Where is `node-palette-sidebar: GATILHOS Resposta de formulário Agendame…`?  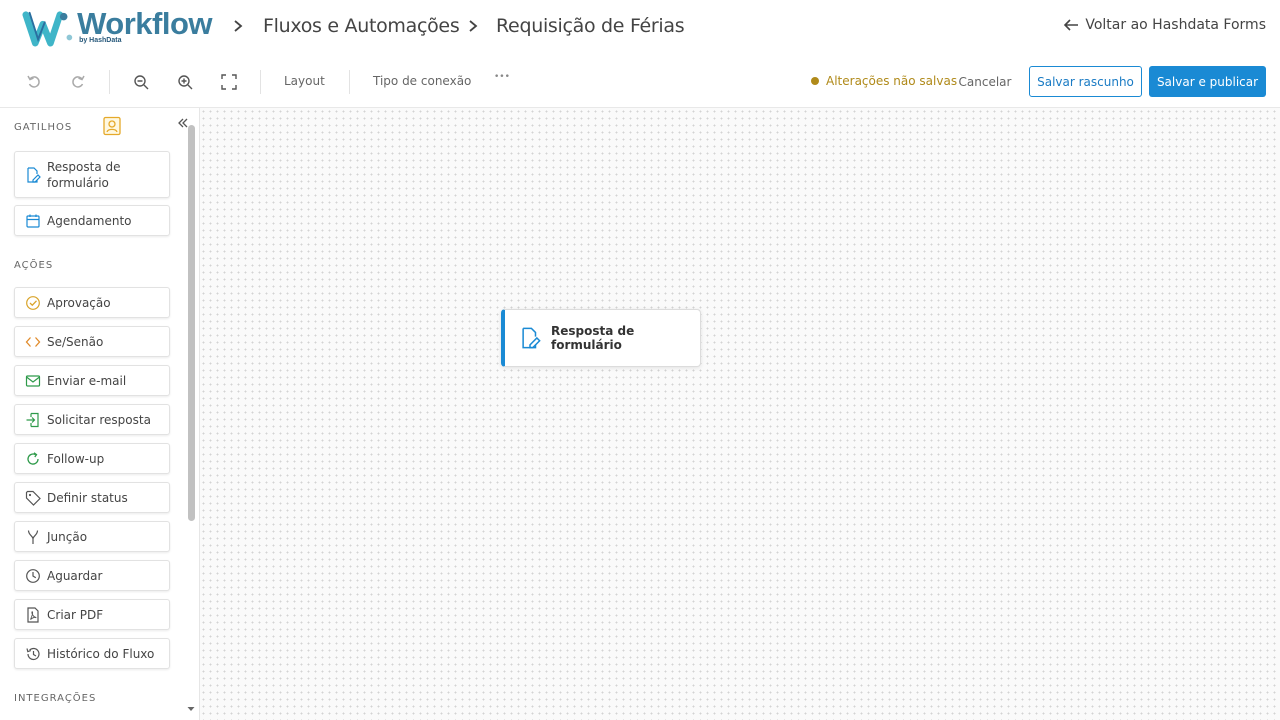 node-palette-sidebar: GATILHOS Resposta de formulário Agendame… is located at coordinates (100, 414).